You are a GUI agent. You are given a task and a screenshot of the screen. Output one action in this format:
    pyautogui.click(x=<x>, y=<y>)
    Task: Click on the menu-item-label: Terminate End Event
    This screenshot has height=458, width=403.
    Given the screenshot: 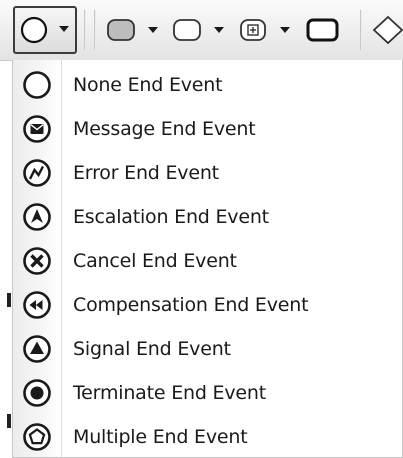 What is the action you would take?
    pyautogui.click(x=169, y=393)
    